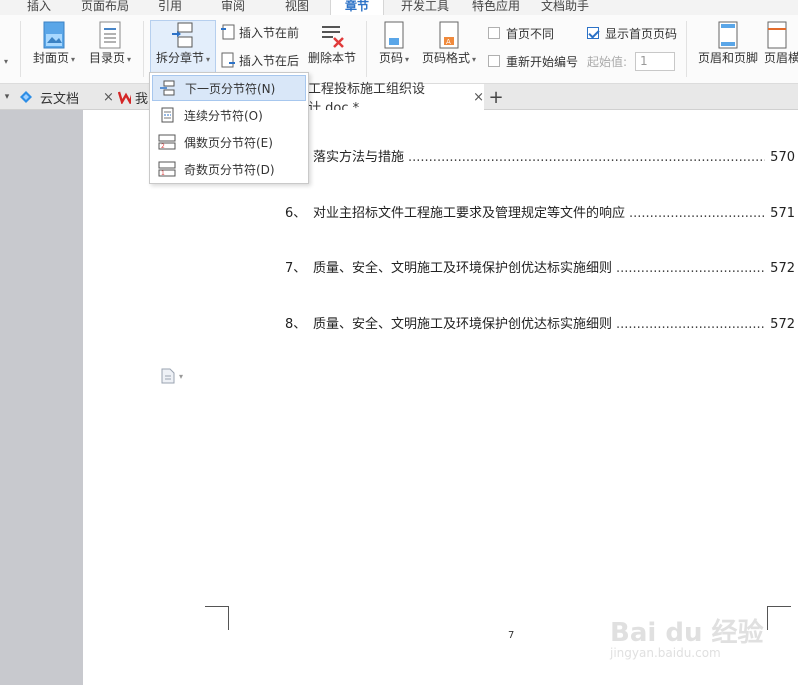  I want to click on insert-section-after-label: 插入节在后, so click(269, 60).